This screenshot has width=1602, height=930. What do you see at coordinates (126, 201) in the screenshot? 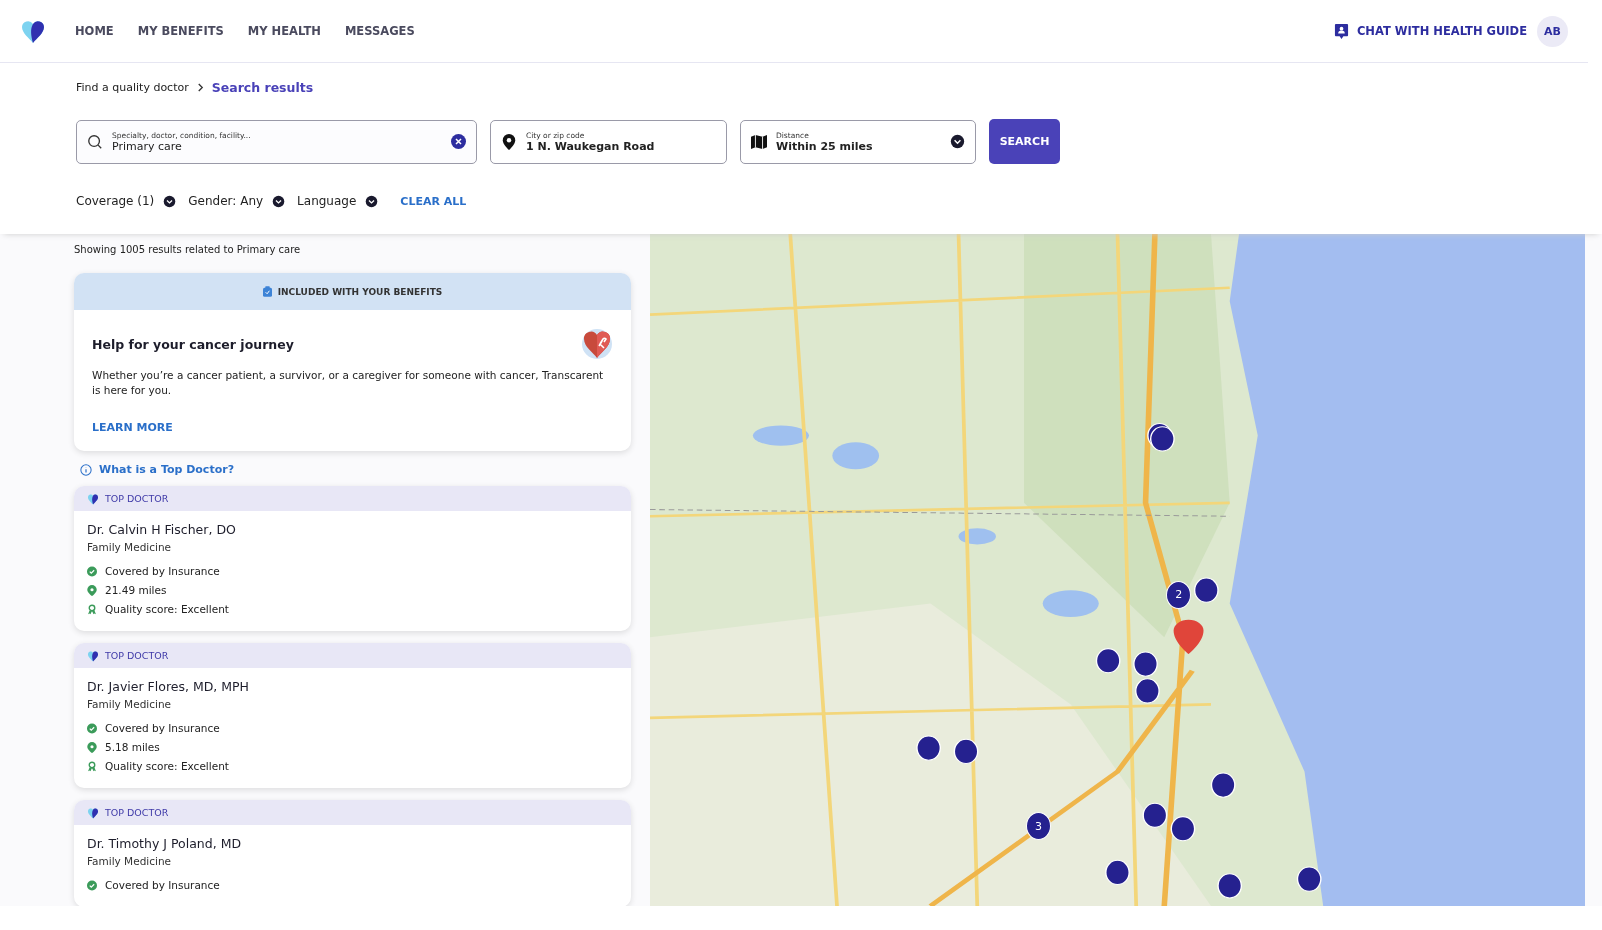
I see `filter-dropdown: Coverage (1)` at bounding box center [126, 201].